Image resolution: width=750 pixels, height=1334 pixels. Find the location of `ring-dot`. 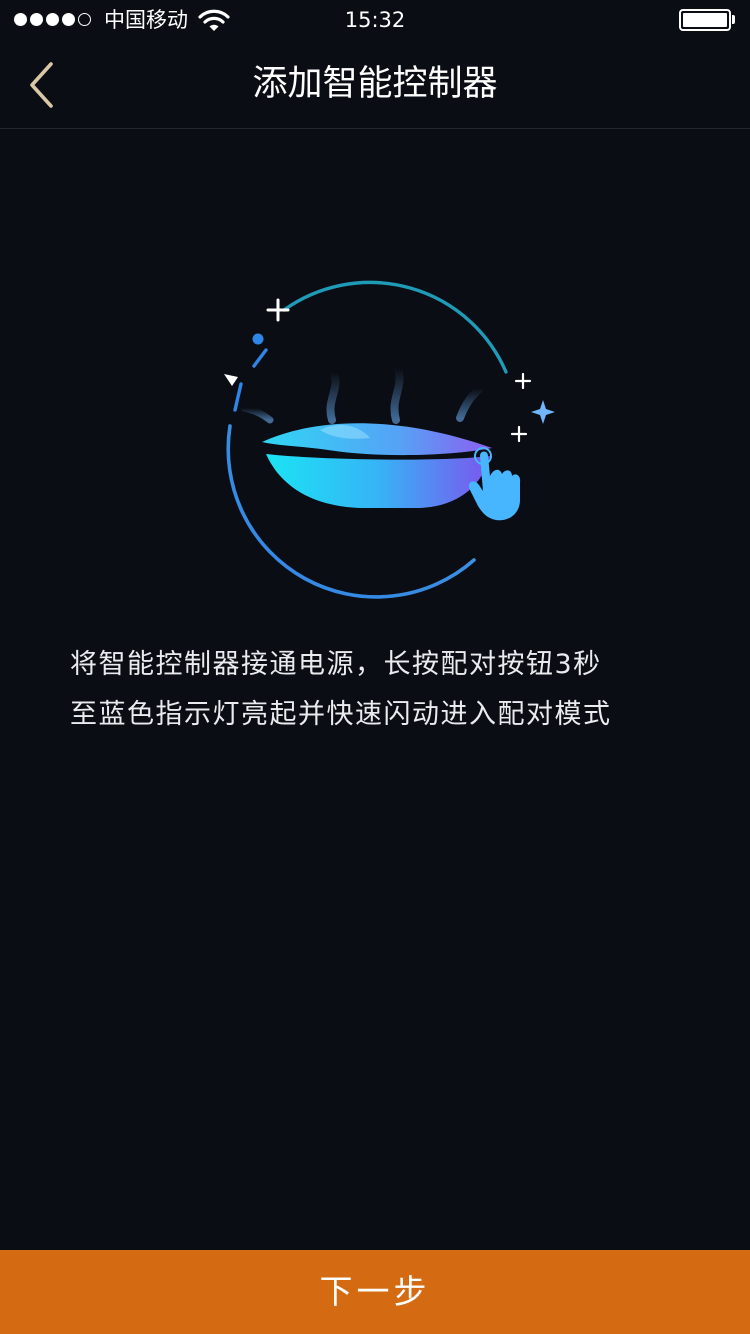

ring-dot is located at coordinates (258, 339).